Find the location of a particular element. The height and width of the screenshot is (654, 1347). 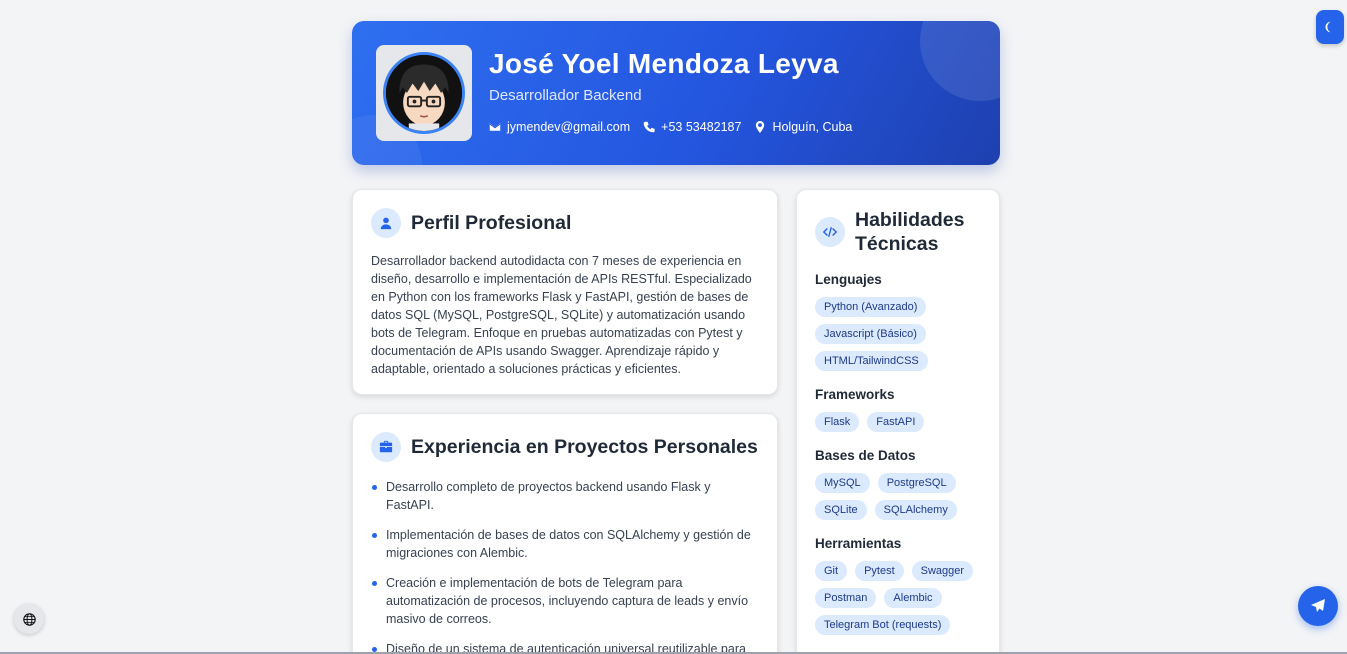

skill-tag: Swagger is located at coordinates (942, 571).